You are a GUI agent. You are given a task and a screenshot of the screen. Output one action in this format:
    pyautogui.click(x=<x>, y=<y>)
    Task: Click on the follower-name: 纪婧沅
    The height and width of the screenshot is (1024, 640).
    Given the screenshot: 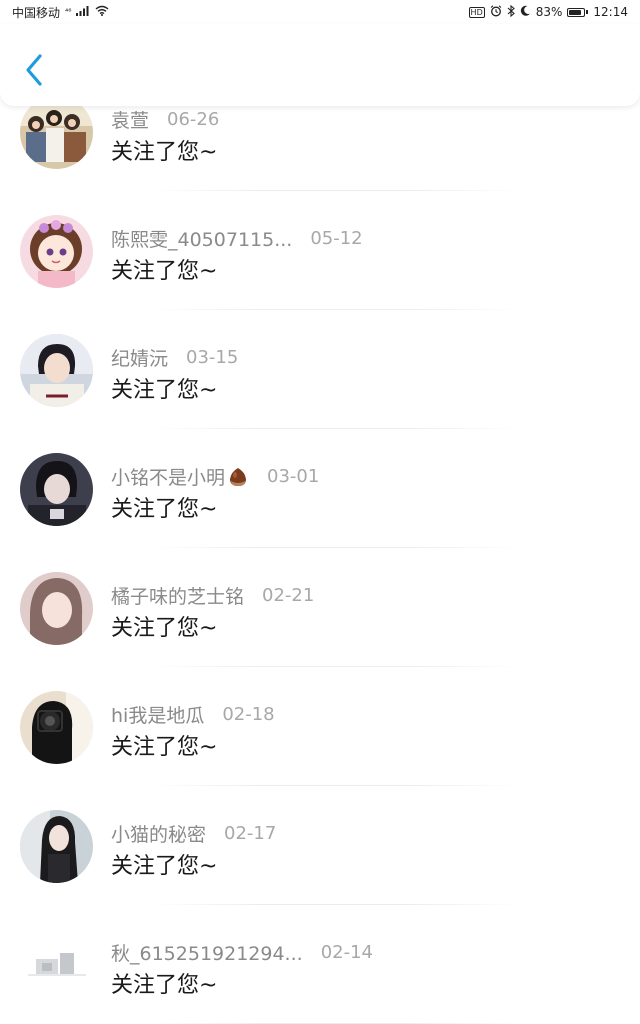 What is the action you would take?
    pyautogui.click(x=139, y=357)
    